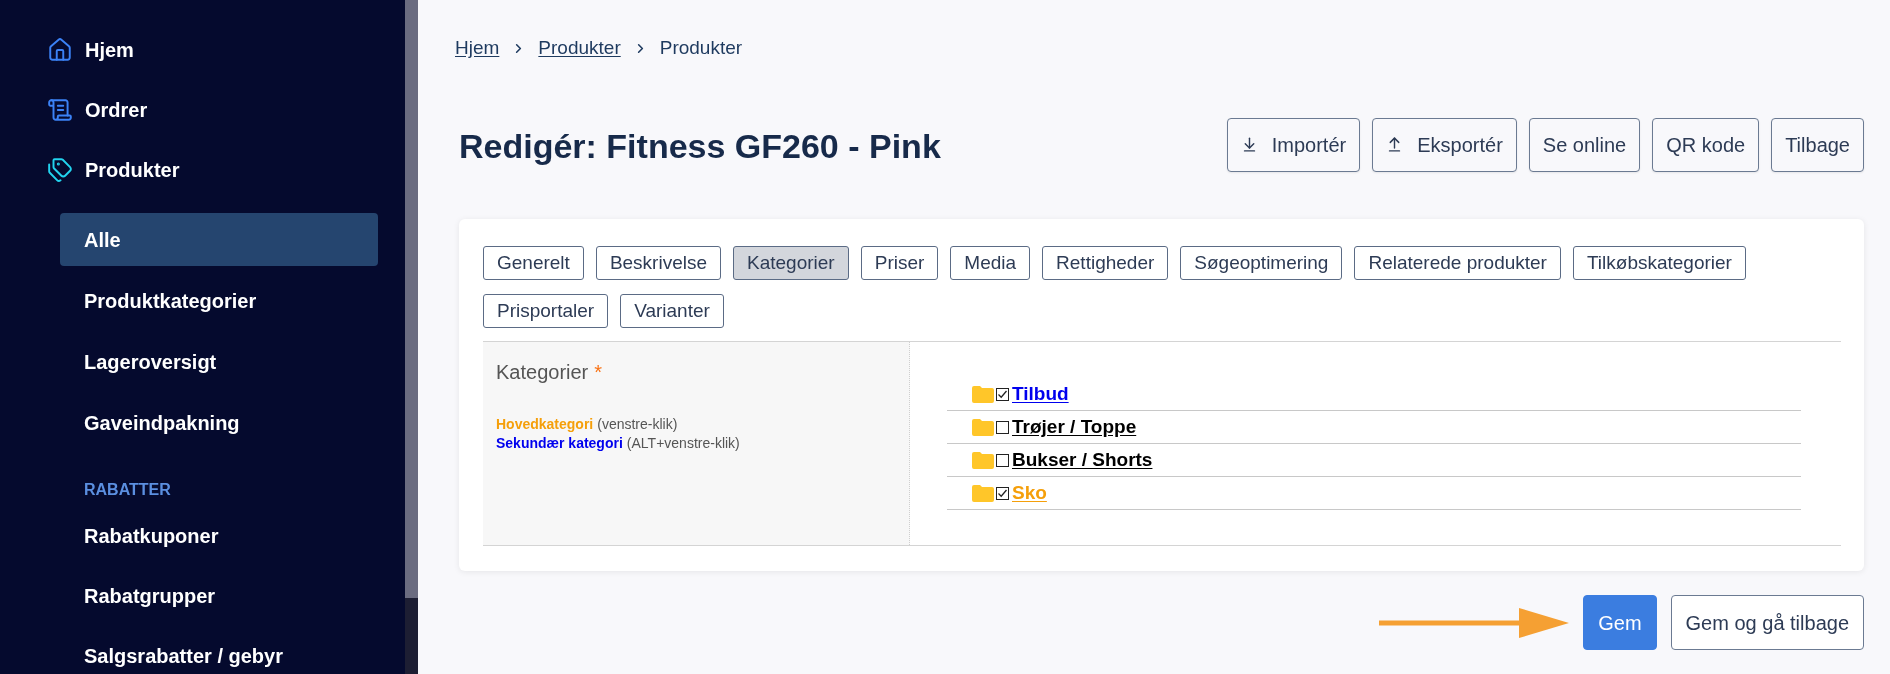 This screenshot has width=1890, height=674. I want to click on legend-note: (venstre-klik), so click(637, 424).